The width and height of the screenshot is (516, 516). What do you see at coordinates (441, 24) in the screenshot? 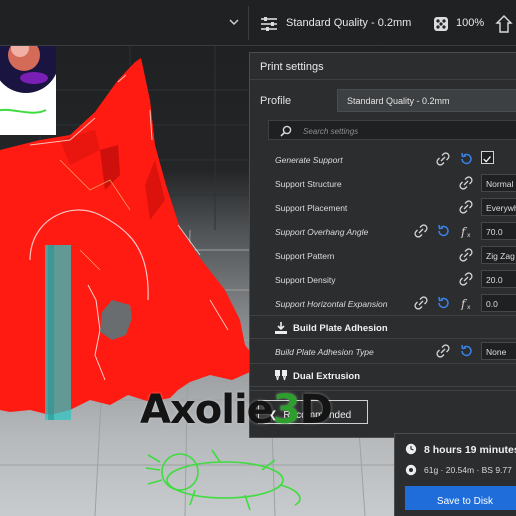
I see `infill-icon` at bounding box center [441, 24].